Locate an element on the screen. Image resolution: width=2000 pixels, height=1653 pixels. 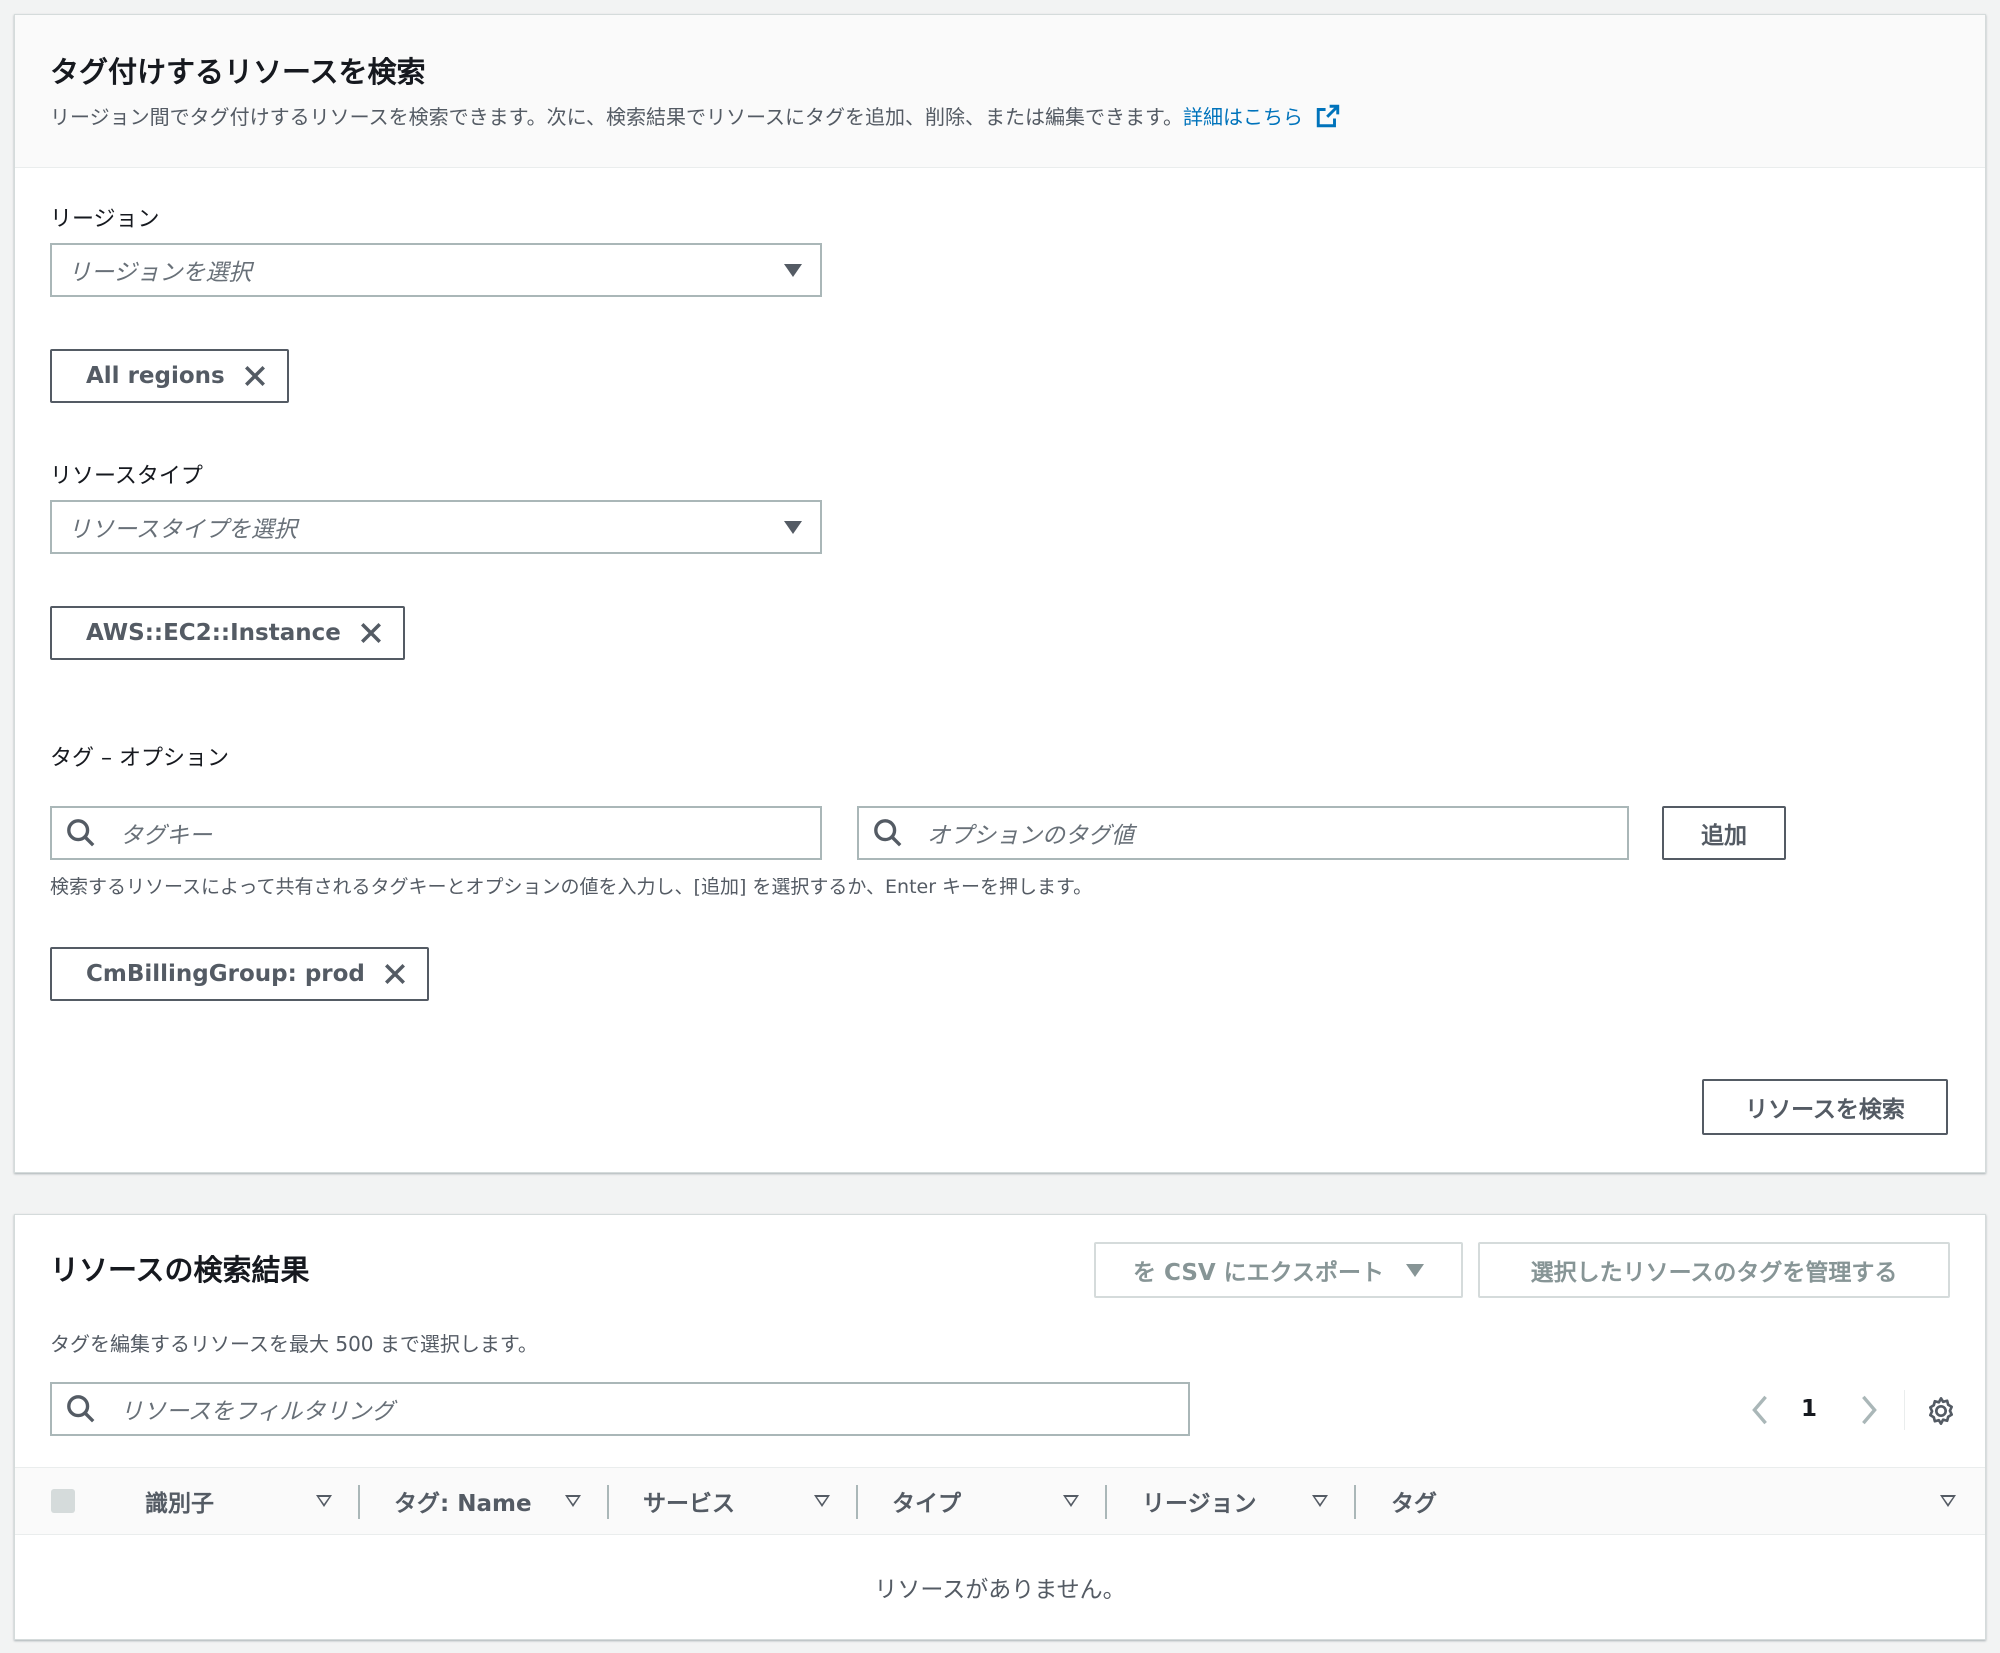
results-table-header: 識別子 タグ: Name サービス タイプ リージョン タグ is located at coordinates (1000, 1501).